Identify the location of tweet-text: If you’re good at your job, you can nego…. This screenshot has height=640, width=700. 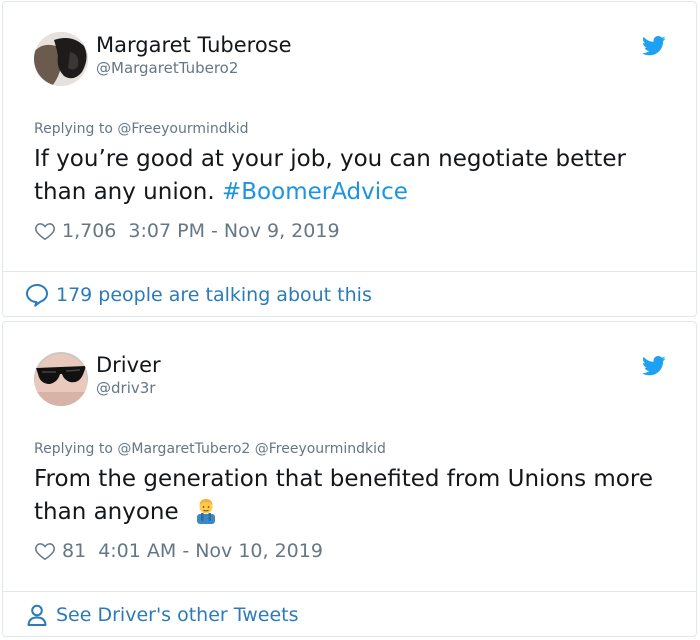
(354, 176).